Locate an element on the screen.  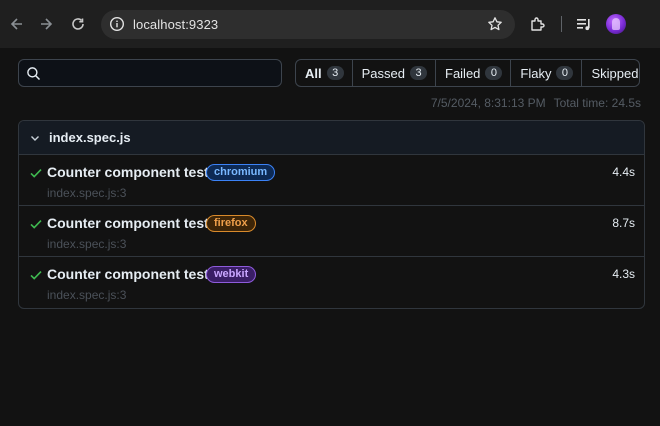
extensions-icon is located at coordinates (538, 24).